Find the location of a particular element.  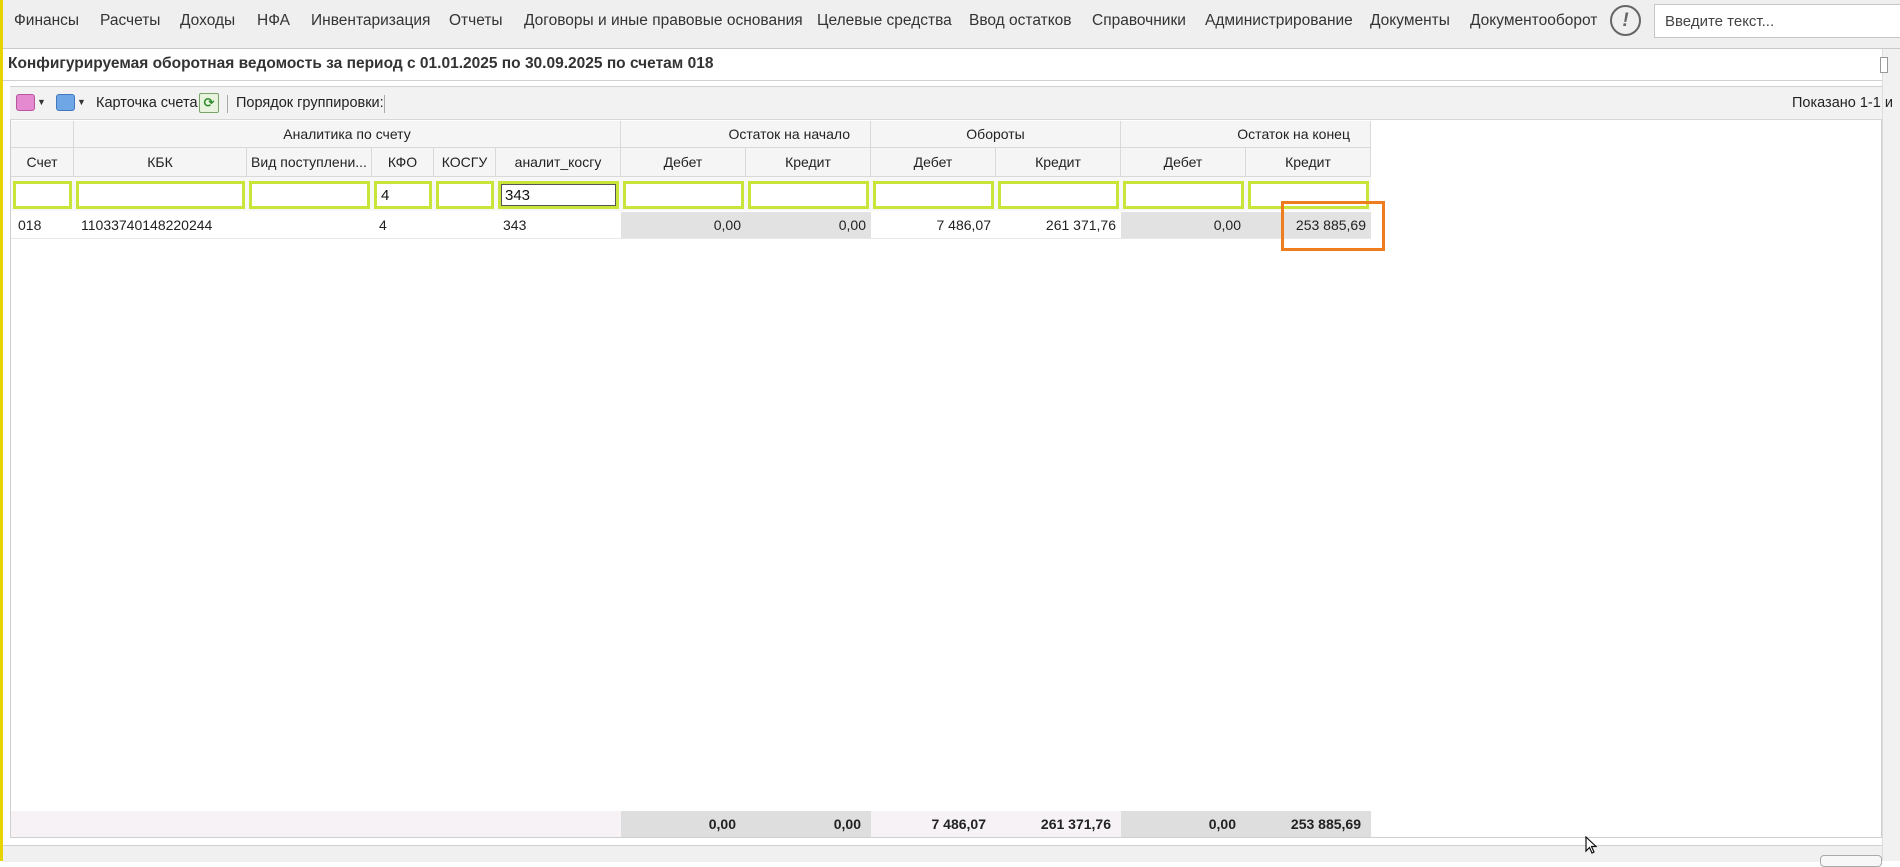

filter-closing-debit-input is located at coordinates (1183, 195).